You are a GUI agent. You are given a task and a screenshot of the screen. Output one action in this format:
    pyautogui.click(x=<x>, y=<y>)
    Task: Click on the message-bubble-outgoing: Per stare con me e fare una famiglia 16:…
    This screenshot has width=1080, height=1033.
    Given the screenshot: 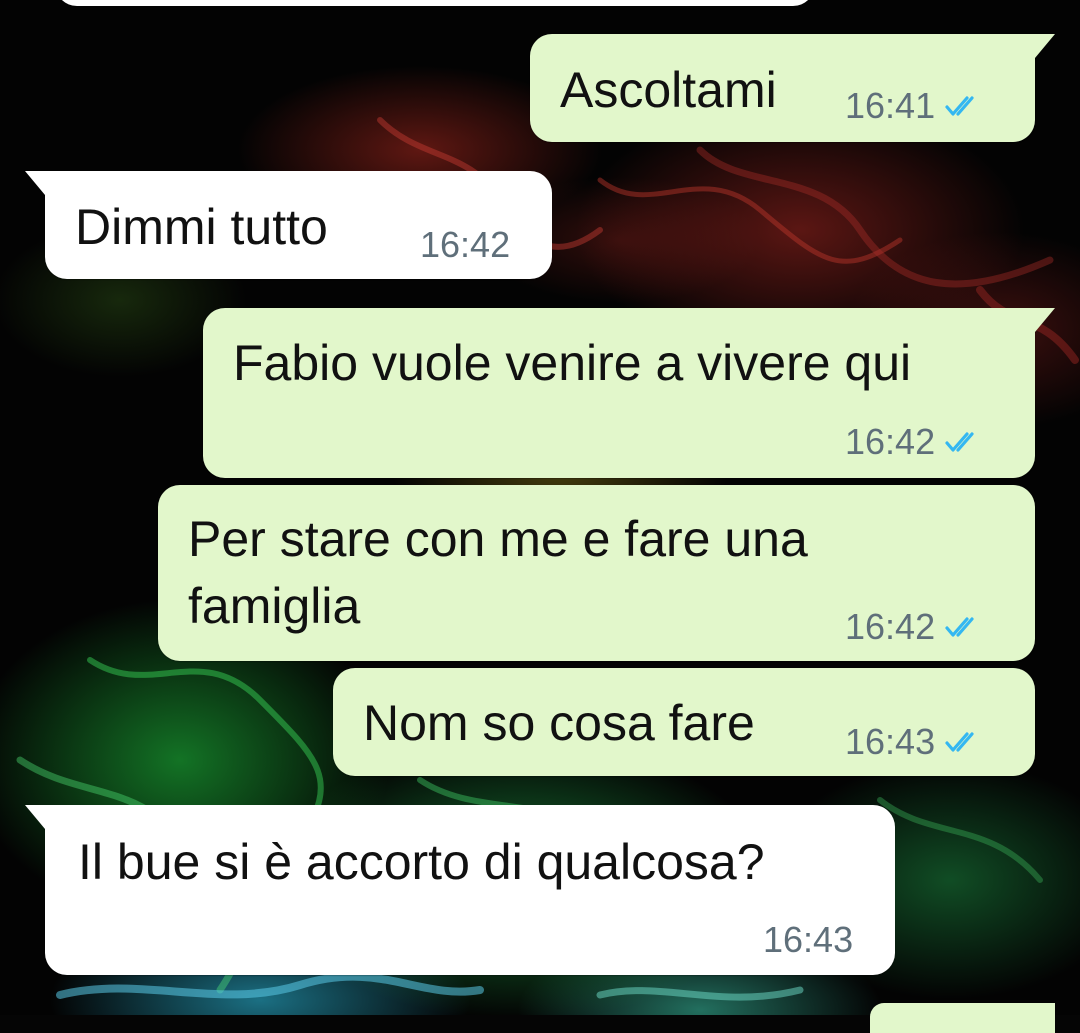 What is the action you would take?
    pyautogui.click(x=596, y=573)
    